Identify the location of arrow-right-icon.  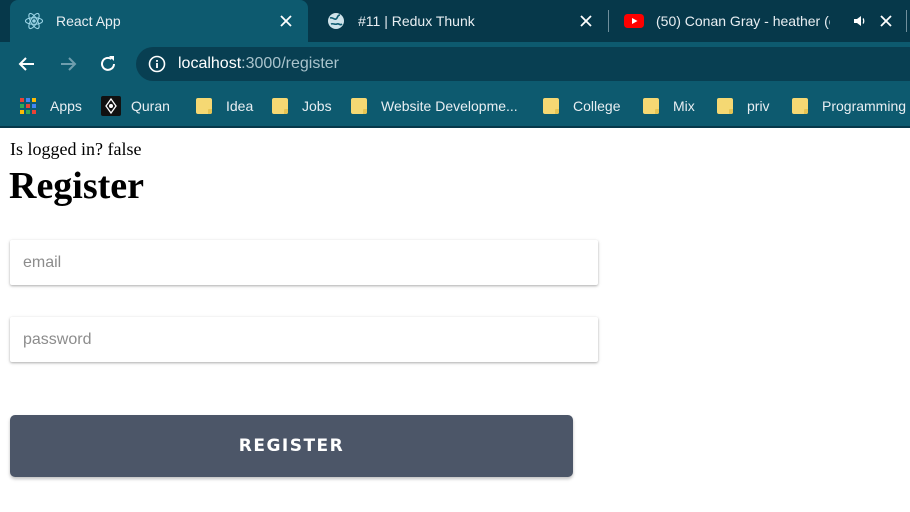
(69, 64).